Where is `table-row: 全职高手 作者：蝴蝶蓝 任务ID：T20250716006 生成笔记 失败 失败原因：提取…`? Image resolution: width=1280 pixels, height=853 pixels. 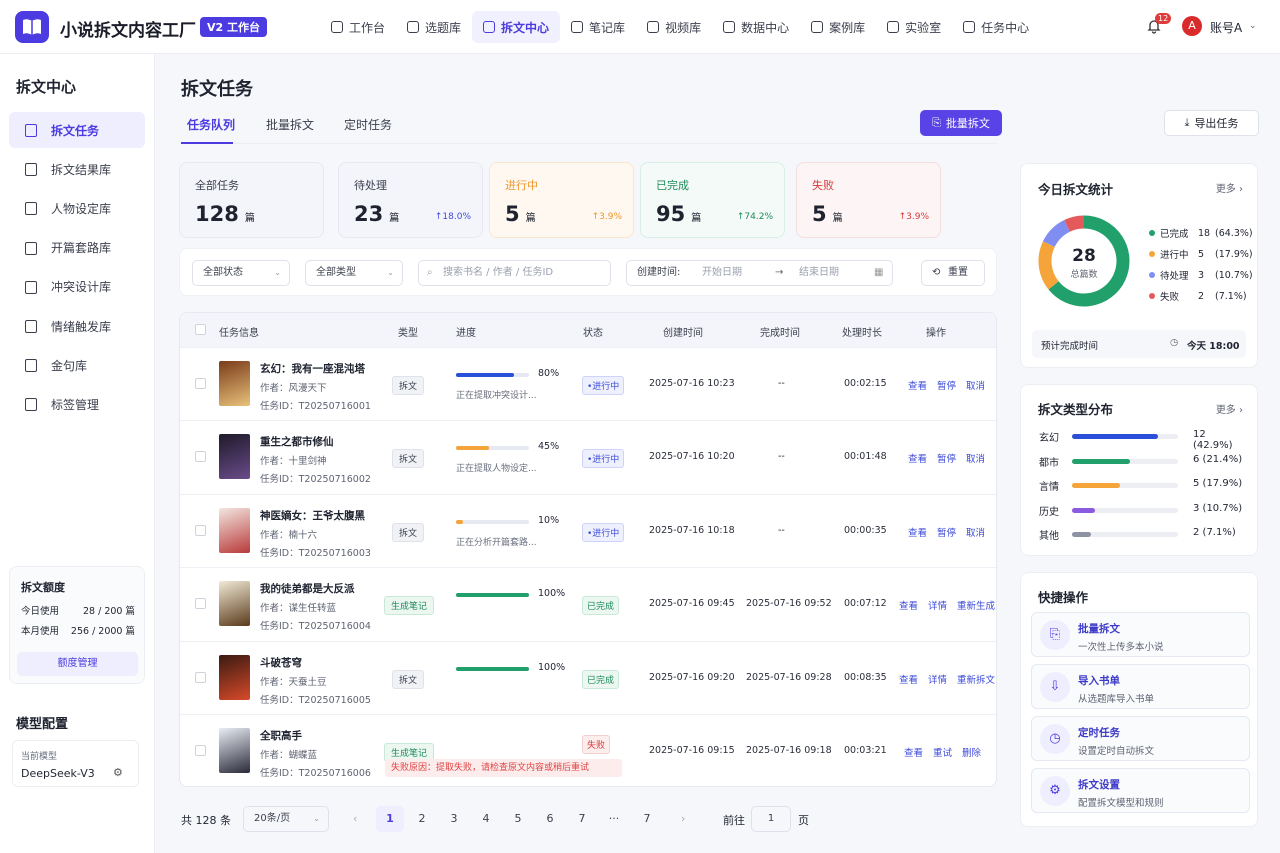
table-row: 全职高手 作者：蝴蝶蓝 任务ID：T20250716006 生成笔记 失败 失败原因：提取… is located at coordinates (588, 750).